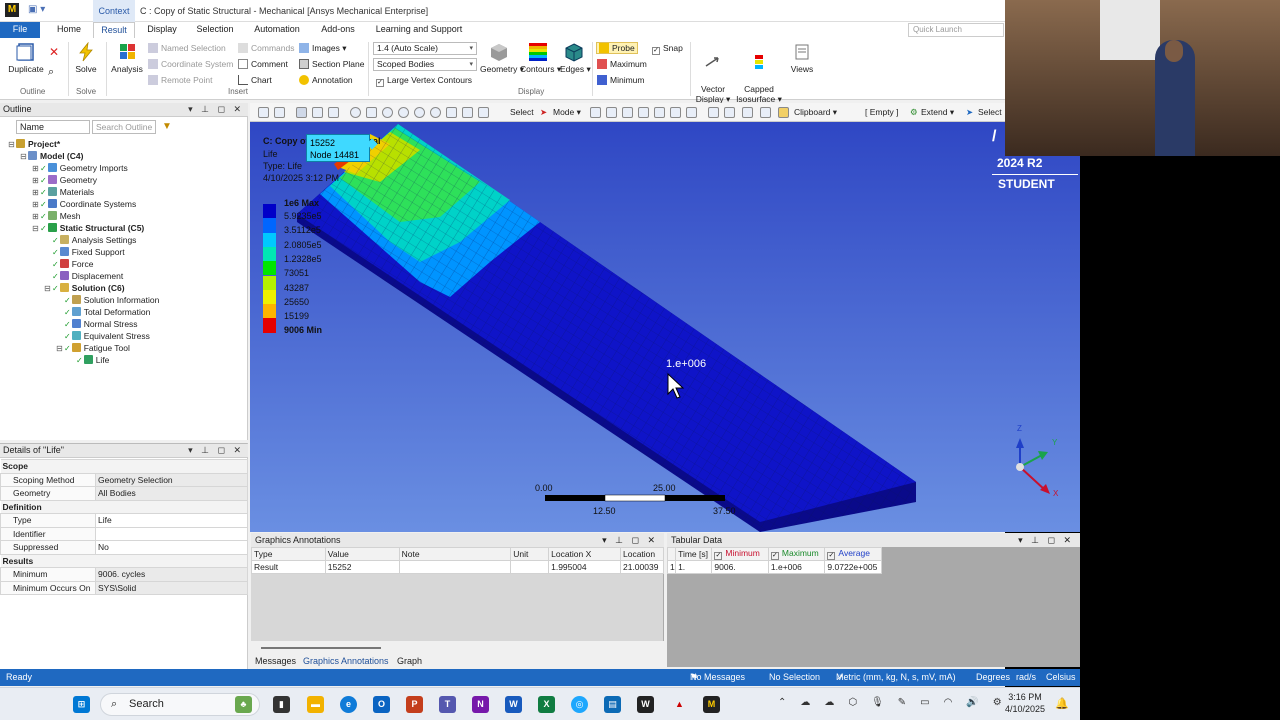 This screenshot has width=1280, height=720. Describe the element at coordinates (124, 479) in the screenshot. I see `details-row: Scoping Method Geometry Selection` at that location.